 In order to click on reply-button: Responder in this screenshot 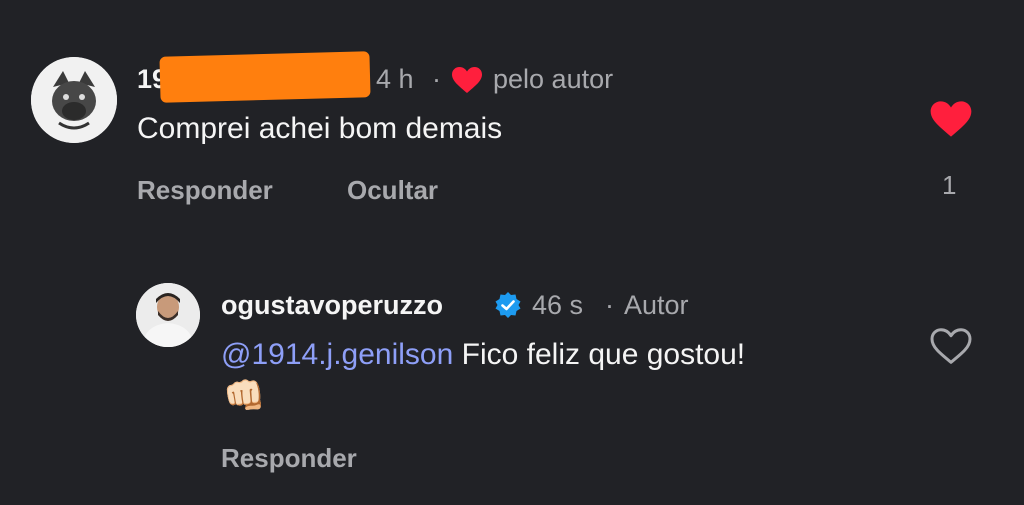, I will do `click(205, 190)`.